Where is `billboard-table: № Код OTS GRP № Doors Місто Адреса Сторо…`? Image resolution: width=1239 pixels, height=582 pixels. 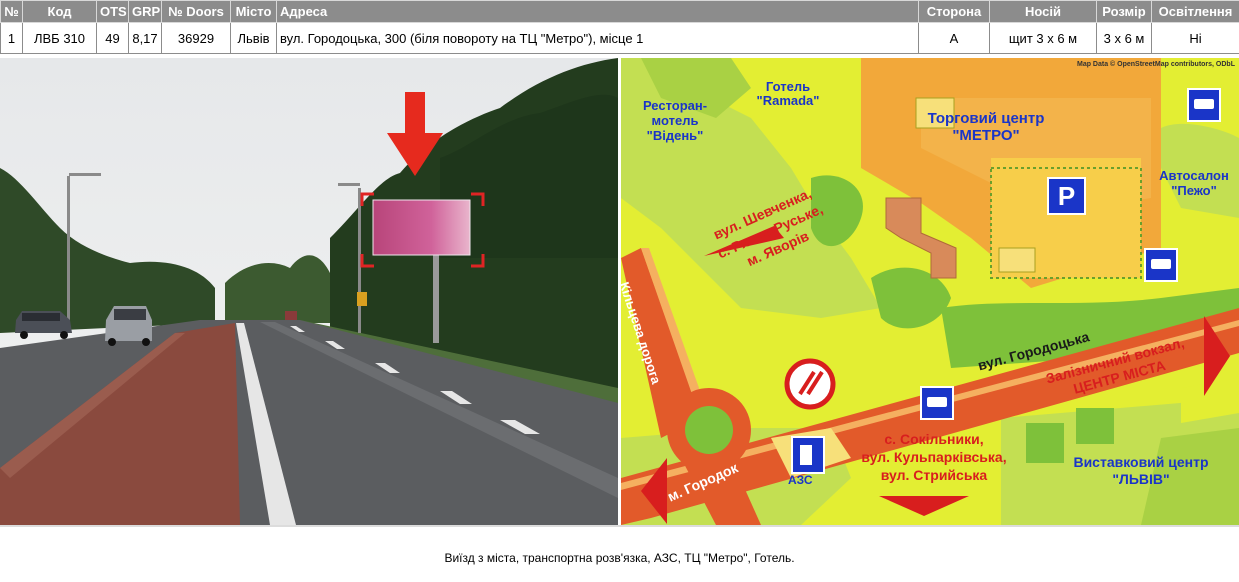 billboard-table: № Код OTS GRP № Doors Місто Адреса Сторо… is located at coordinates (619, 27).